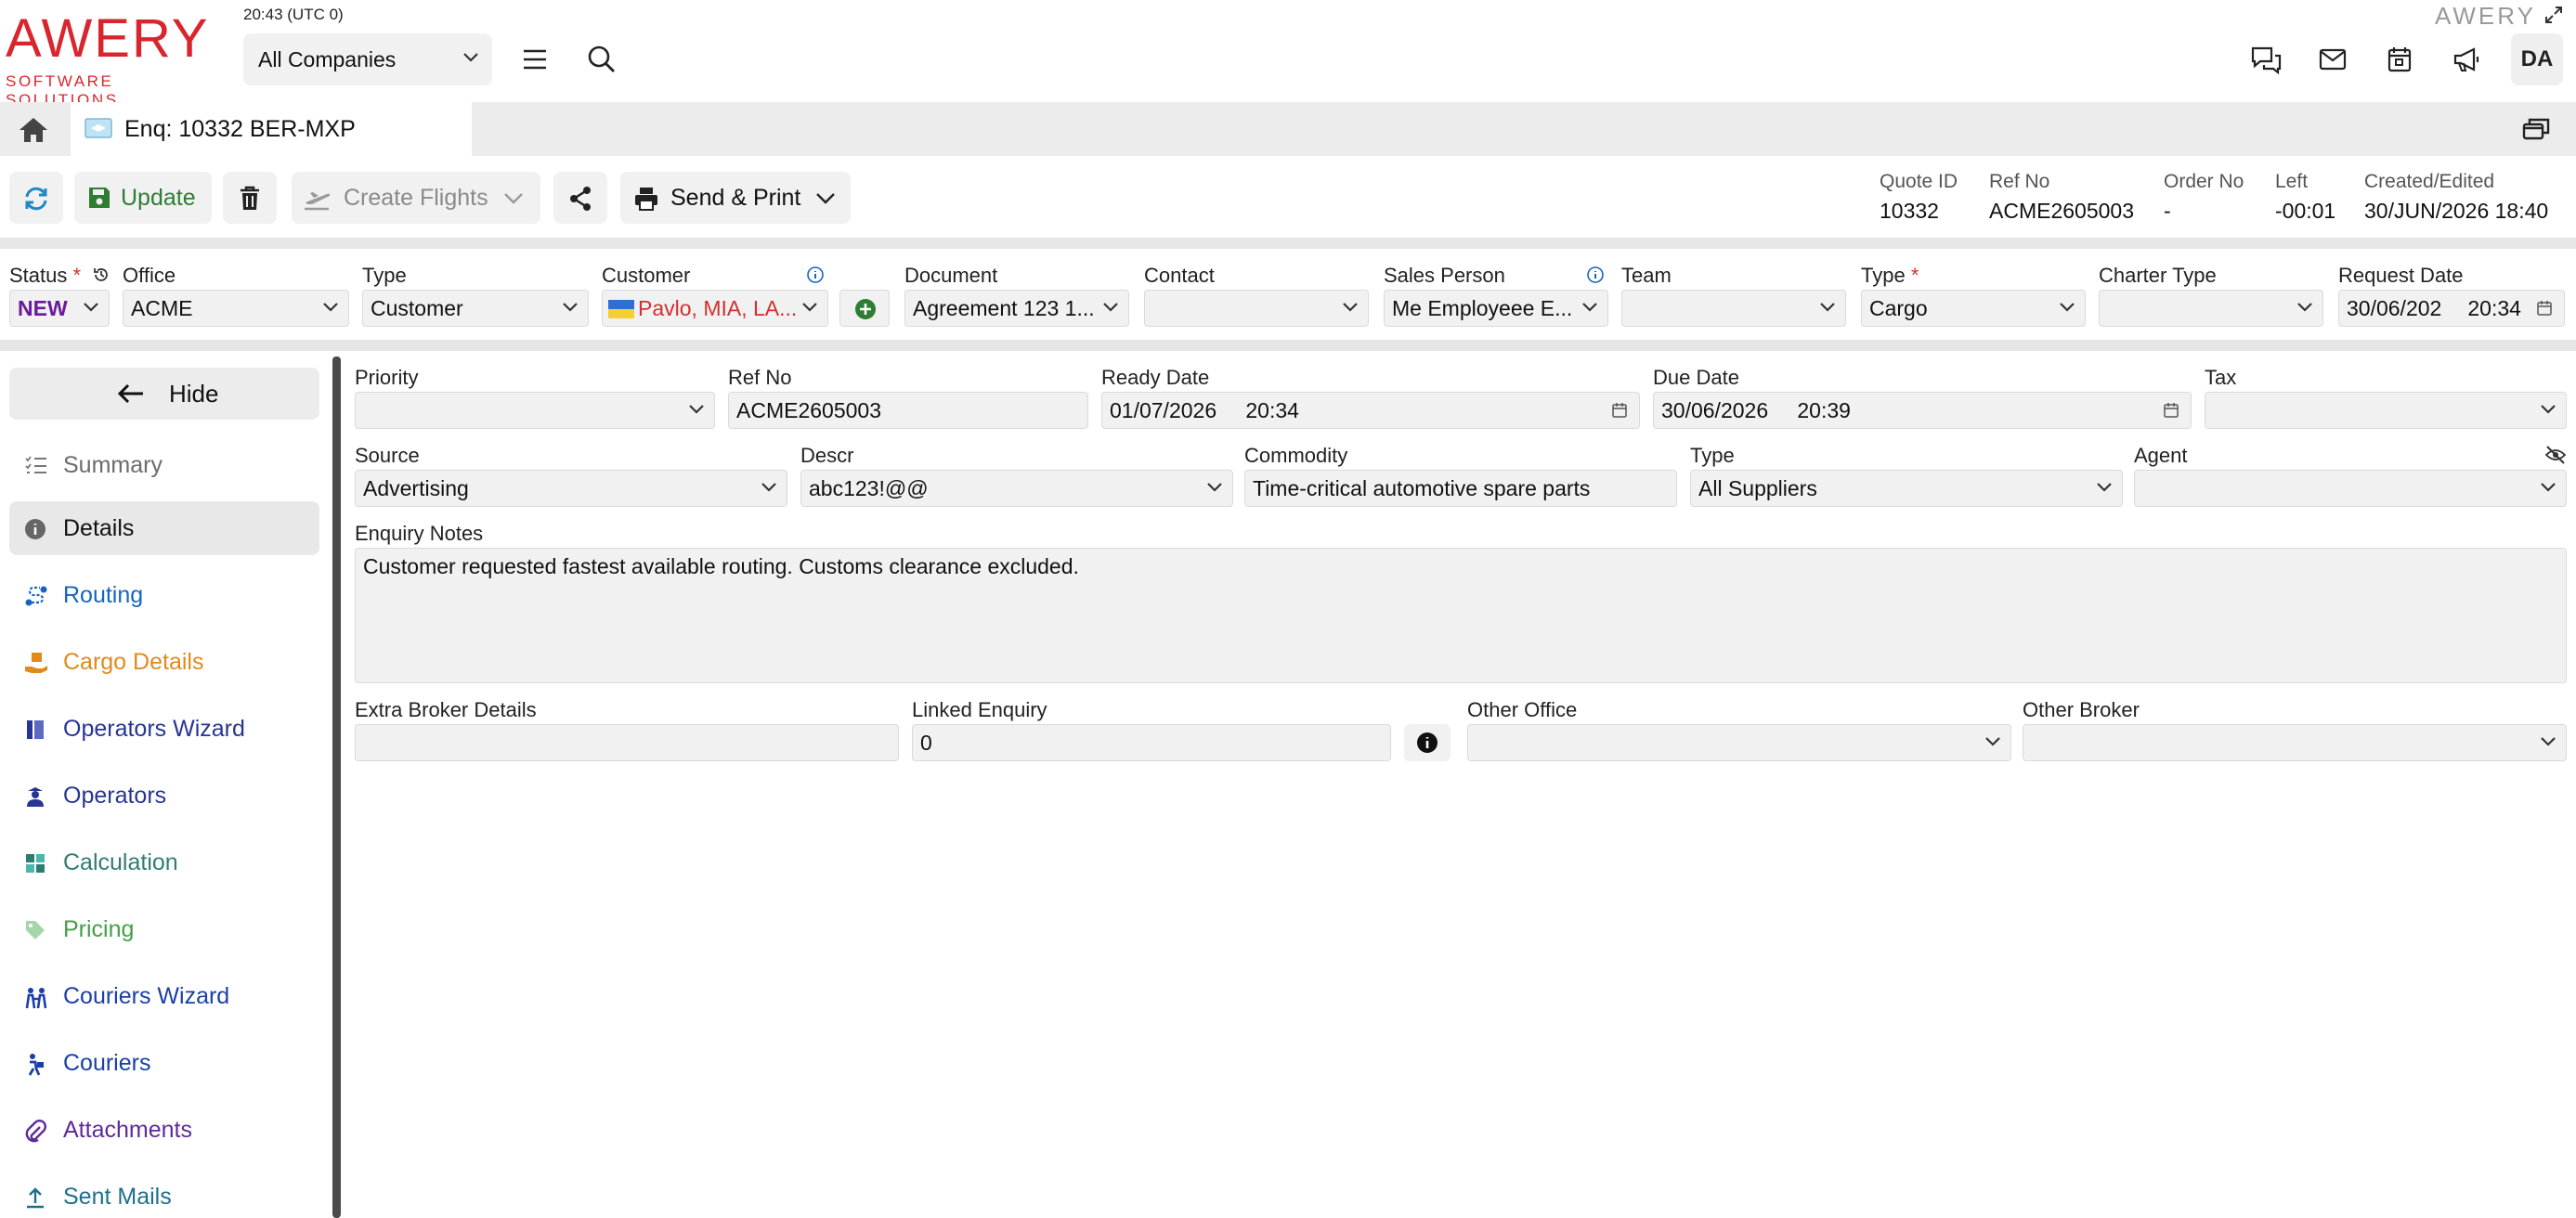 This screenshot has height=1218, width=2576. Describe the element at coordinates (293, 14) in the screenshot. I see `clock: 20:43 (UTC 0)` at that location.